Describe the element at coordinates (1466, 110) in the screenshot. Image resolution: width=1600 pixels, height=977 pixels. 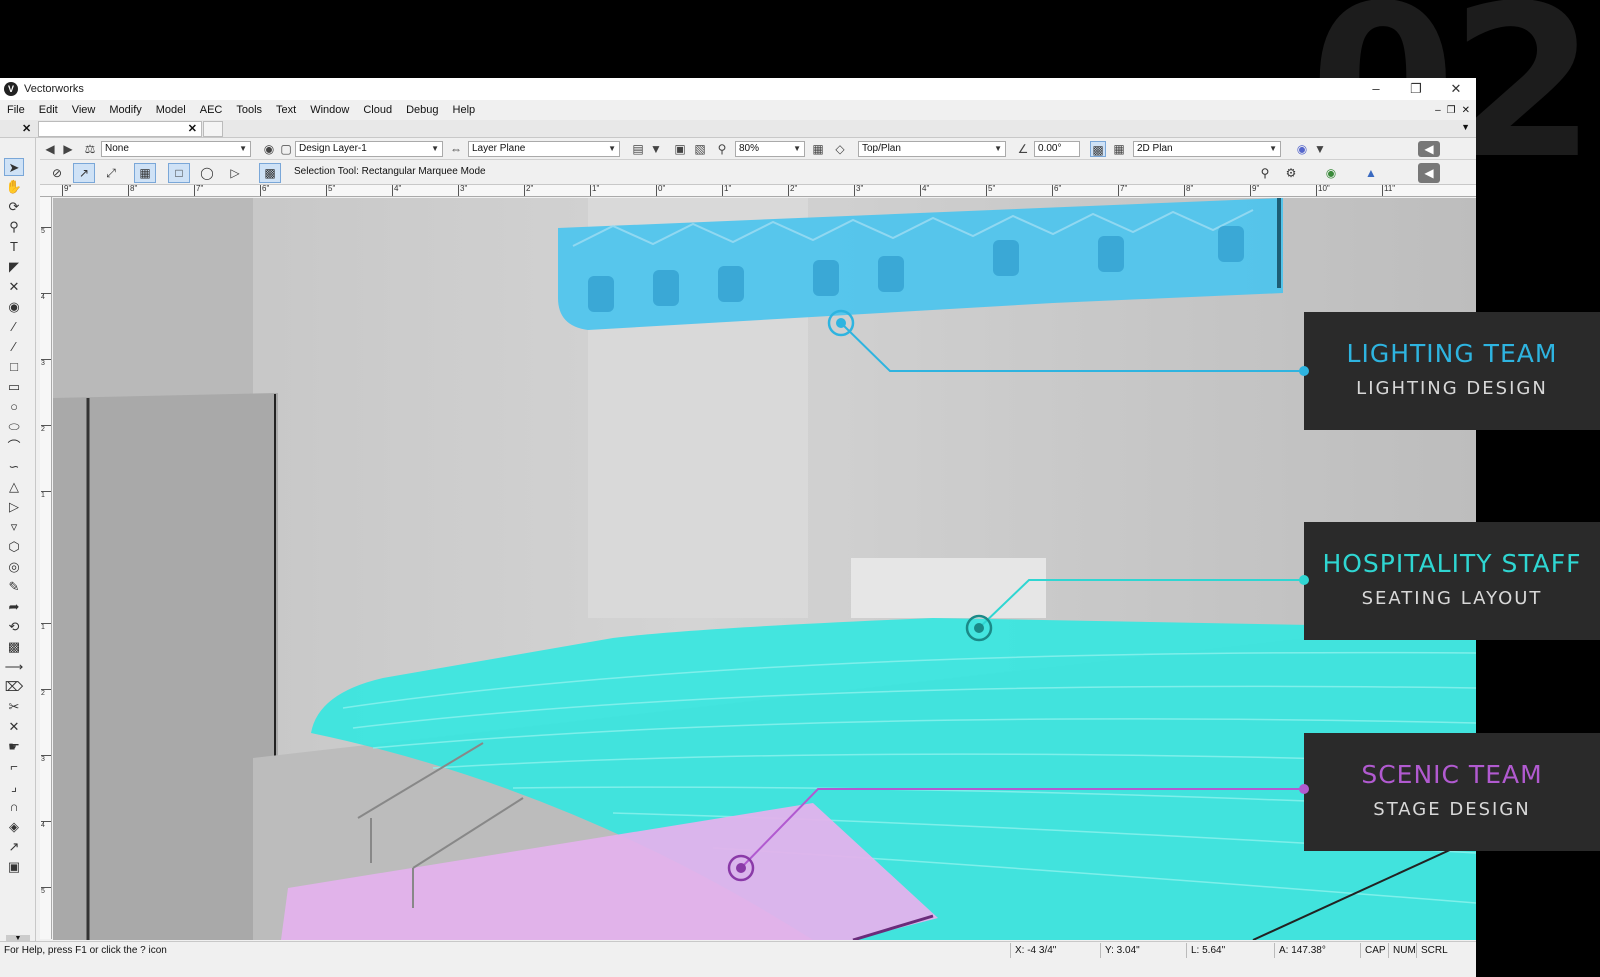
I see `doc-close-icon: ✕` at that location.